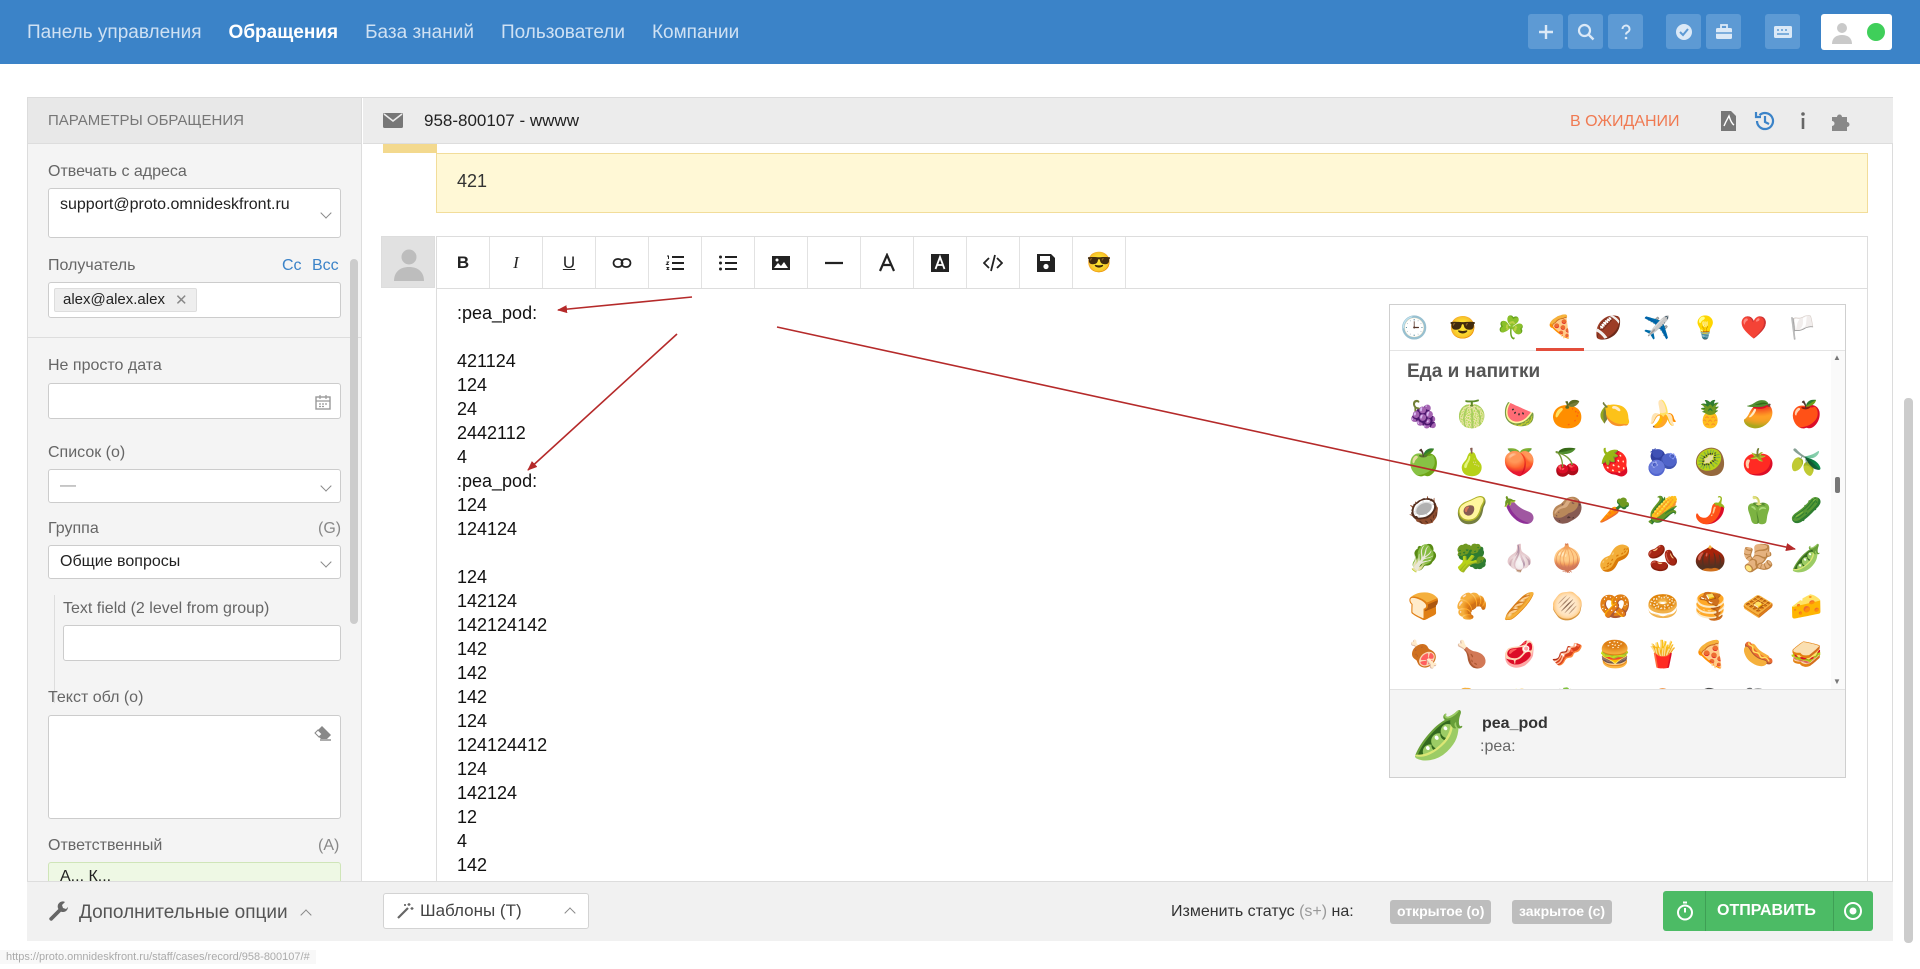 The height and width of the screenshot is (969, 1920). Describe the element at coordinates (1472, 462) in the screenshot. I see `emoji-item: 🍐` at that location.